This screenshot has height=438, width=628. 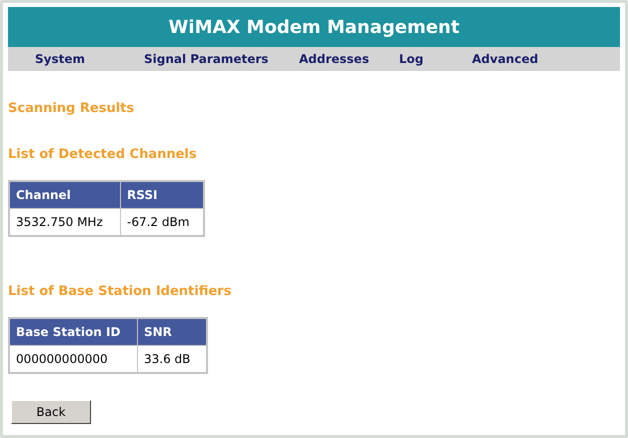 I want to click on column-header: Base Station ID, so click(x=73, y=332).